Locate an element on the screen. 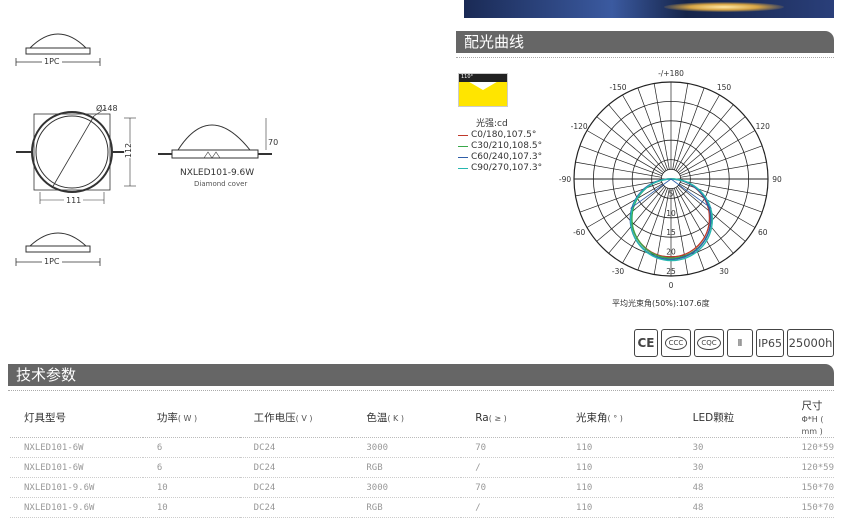 The image size is (846, 518). col-header: 工作电压( V ) is located at coordinates (296, 418).